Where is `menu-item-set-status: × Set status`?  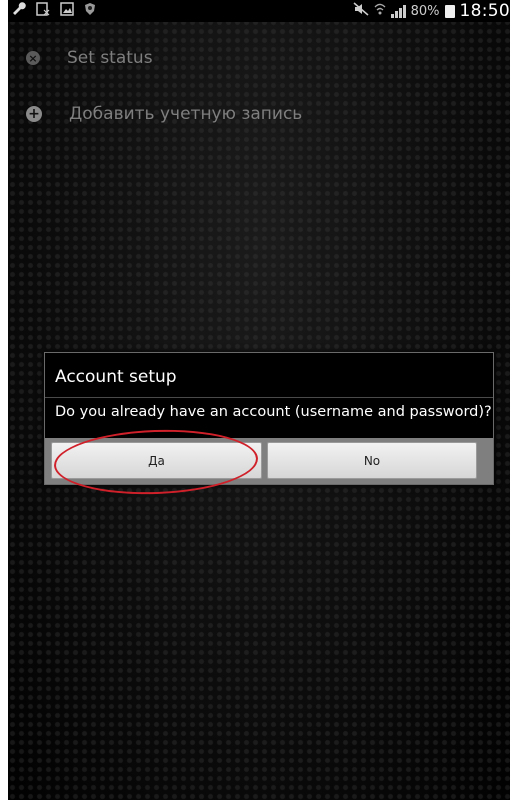 menu-item-set-status: × Set status is located at coordinates (89, 58).